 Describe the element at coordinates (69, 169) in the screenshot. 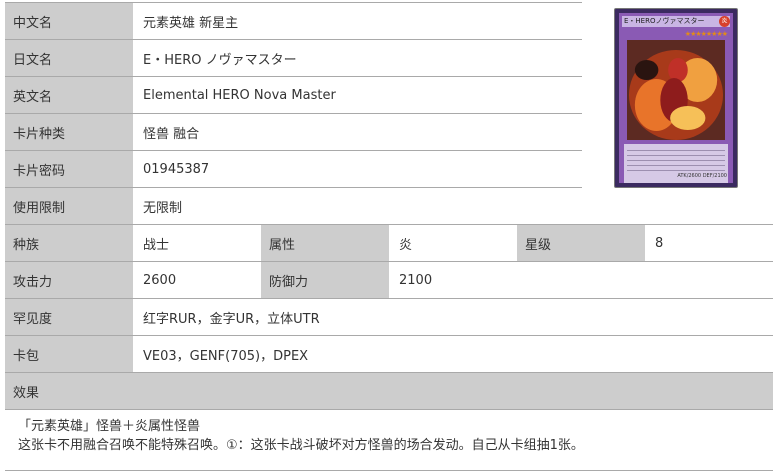

I see `label-password: 卡片密码` at that location.